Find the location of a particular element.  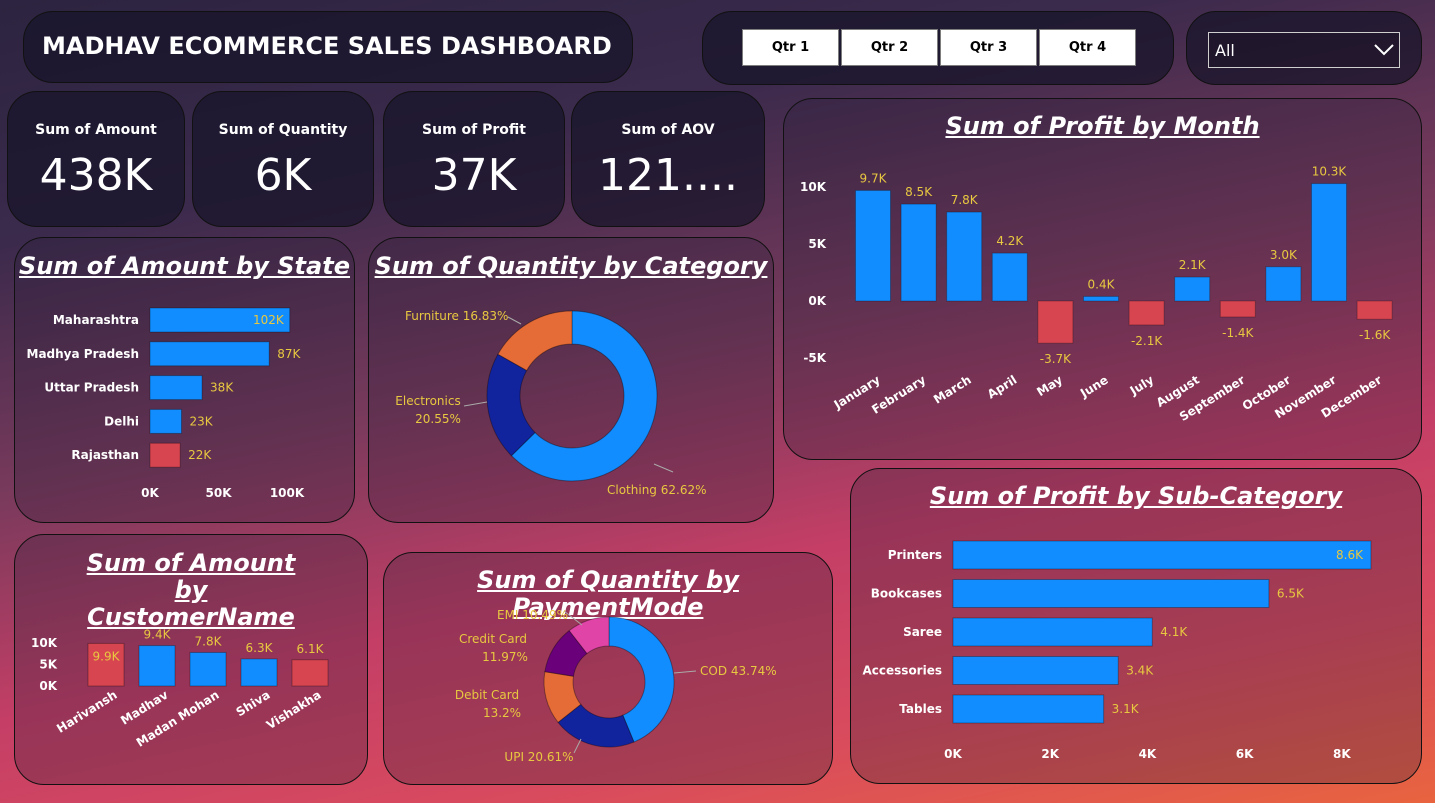

y-tick-label: Bookcases is located at coordinates (906, 594).